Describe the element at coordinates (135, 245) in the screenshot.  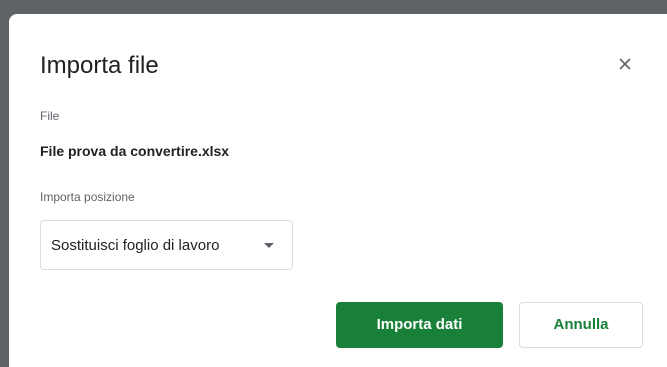
I see `import-position-selected-value: Sostituisci foglio di lavoro` at that location.